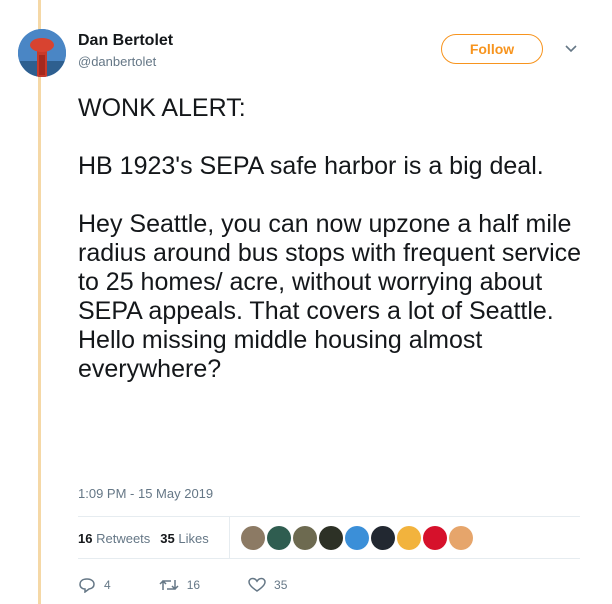 The width and height of the screenshot is (612, 604). Describe the element at coordinates (267, 585) in the screenshot. I see `like-button: 35` at that location.